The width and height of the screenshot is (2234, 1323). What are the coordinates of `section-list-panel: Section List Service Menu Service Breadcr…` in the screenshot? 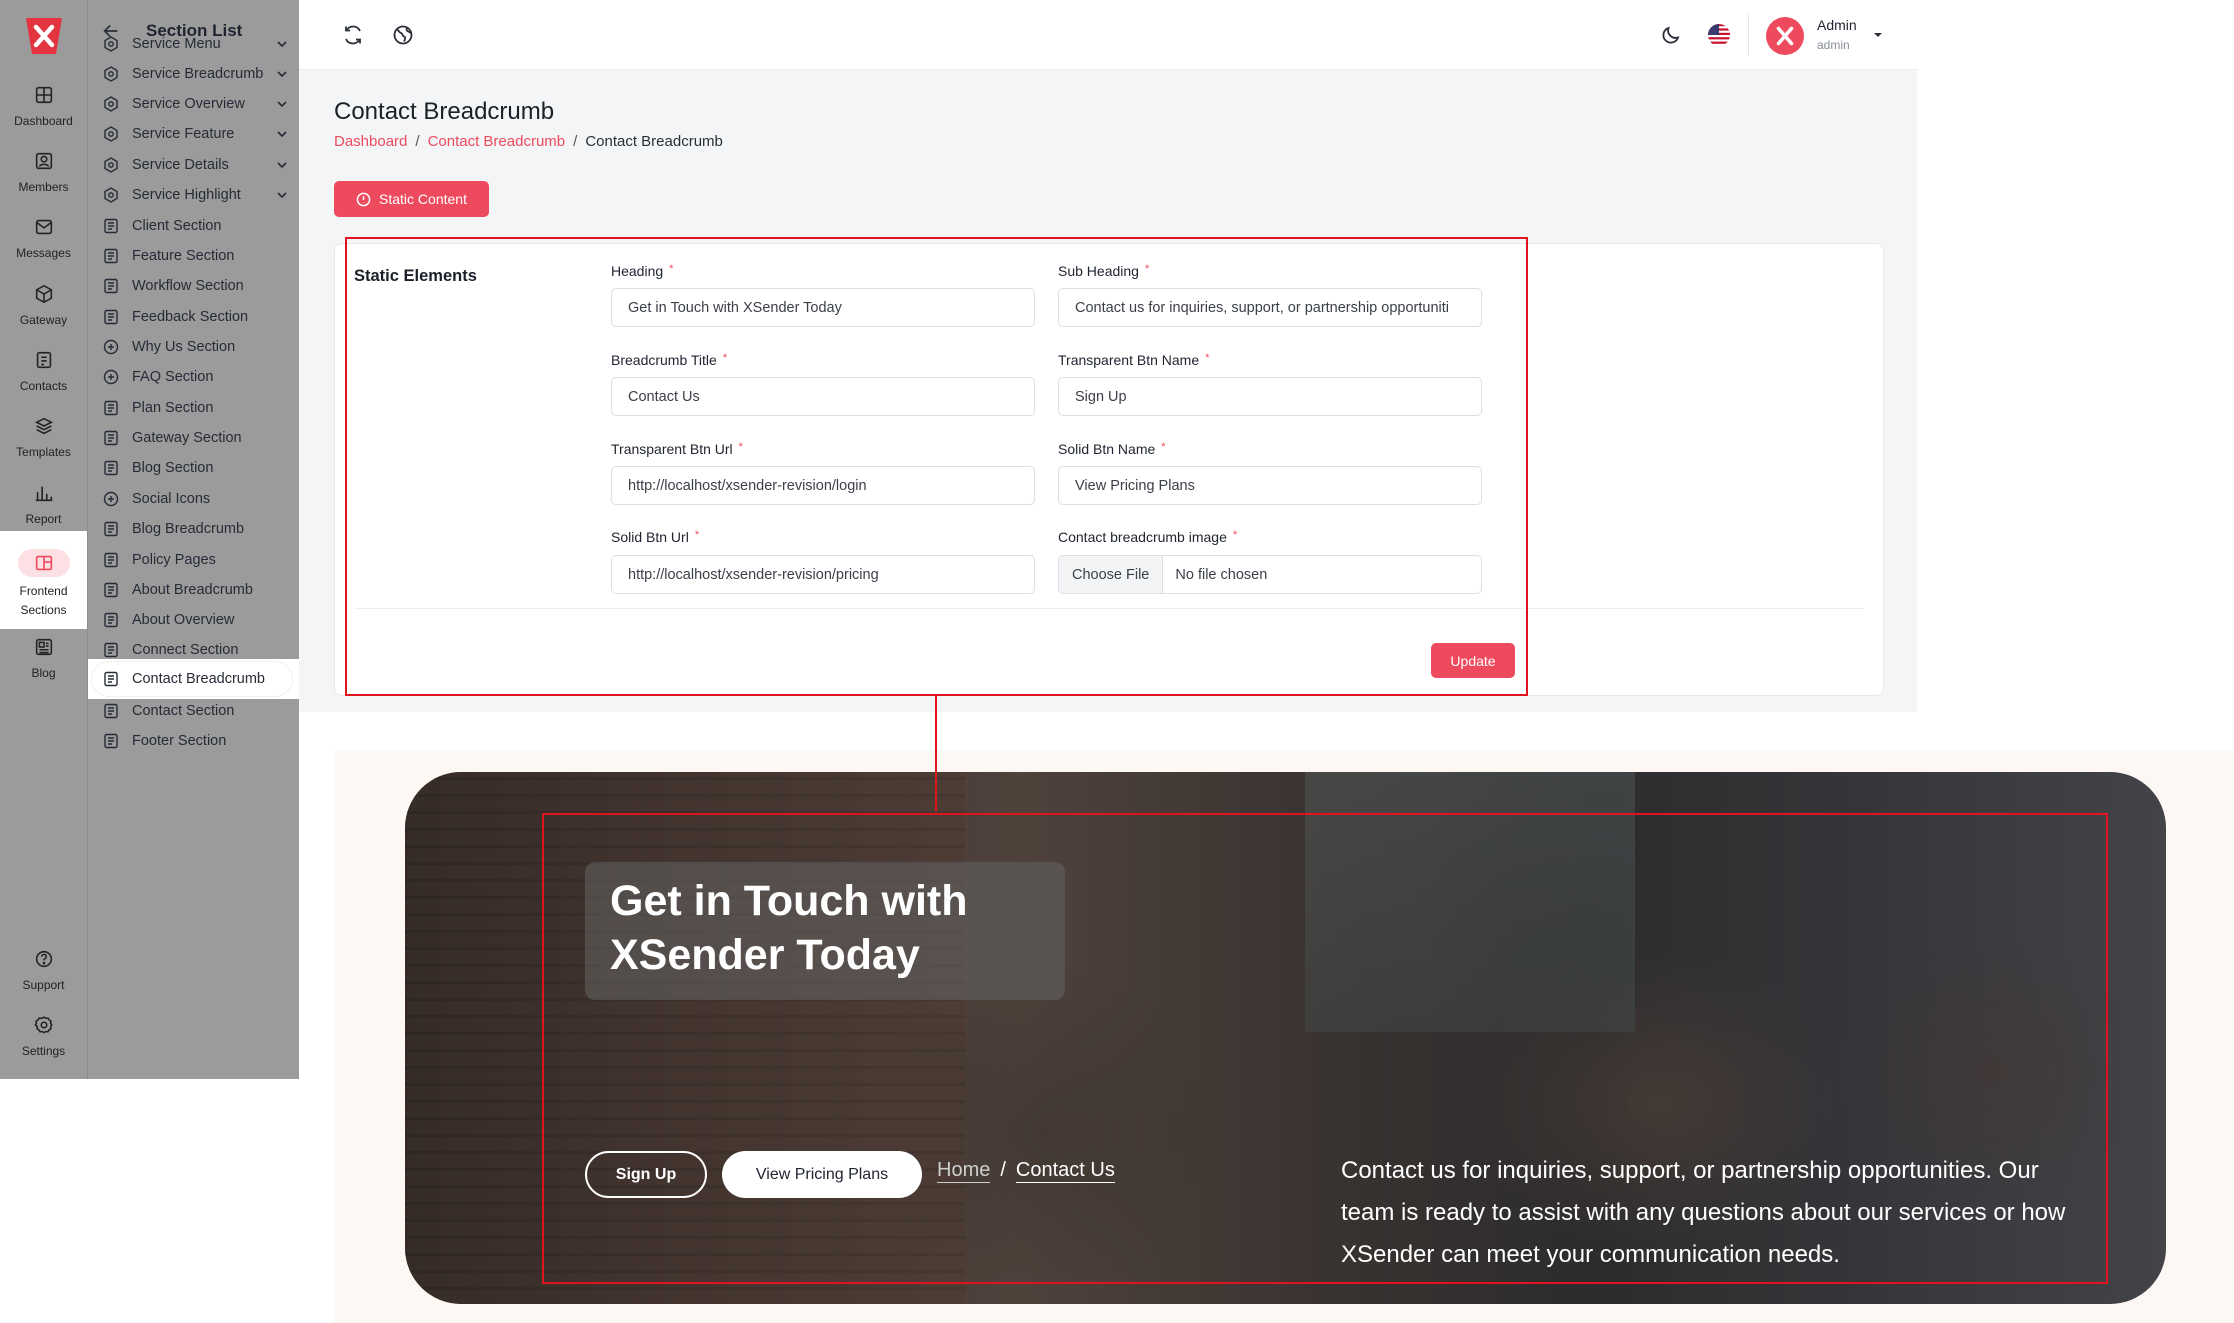 It's located at (193, 539).